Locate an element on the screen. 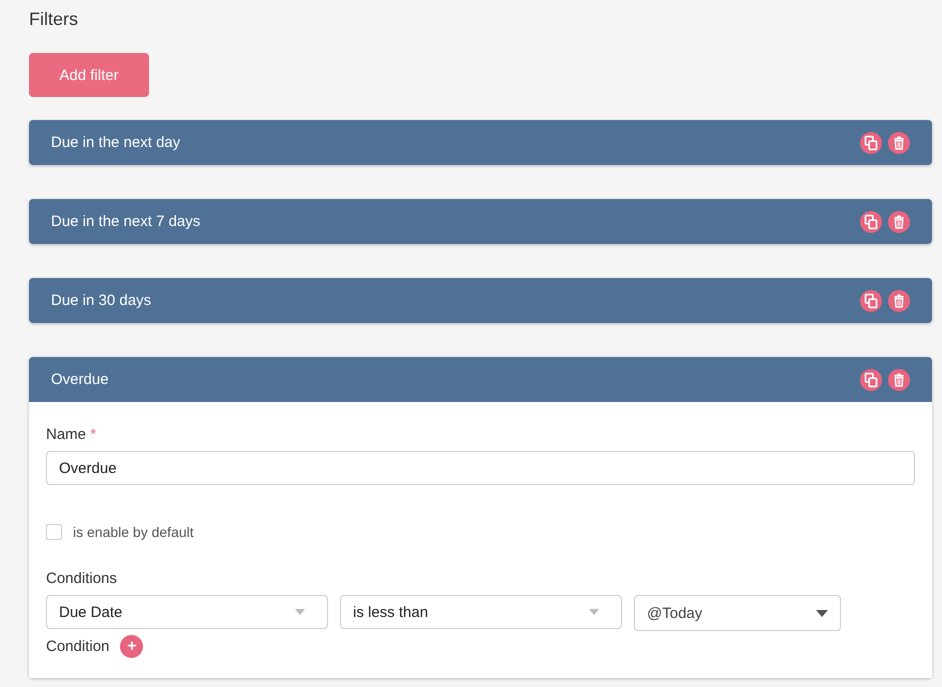 Image resolution: width=942 pixels, height=687 pixels. condition-dropdown: @Today is located at coordinates (737, 613).